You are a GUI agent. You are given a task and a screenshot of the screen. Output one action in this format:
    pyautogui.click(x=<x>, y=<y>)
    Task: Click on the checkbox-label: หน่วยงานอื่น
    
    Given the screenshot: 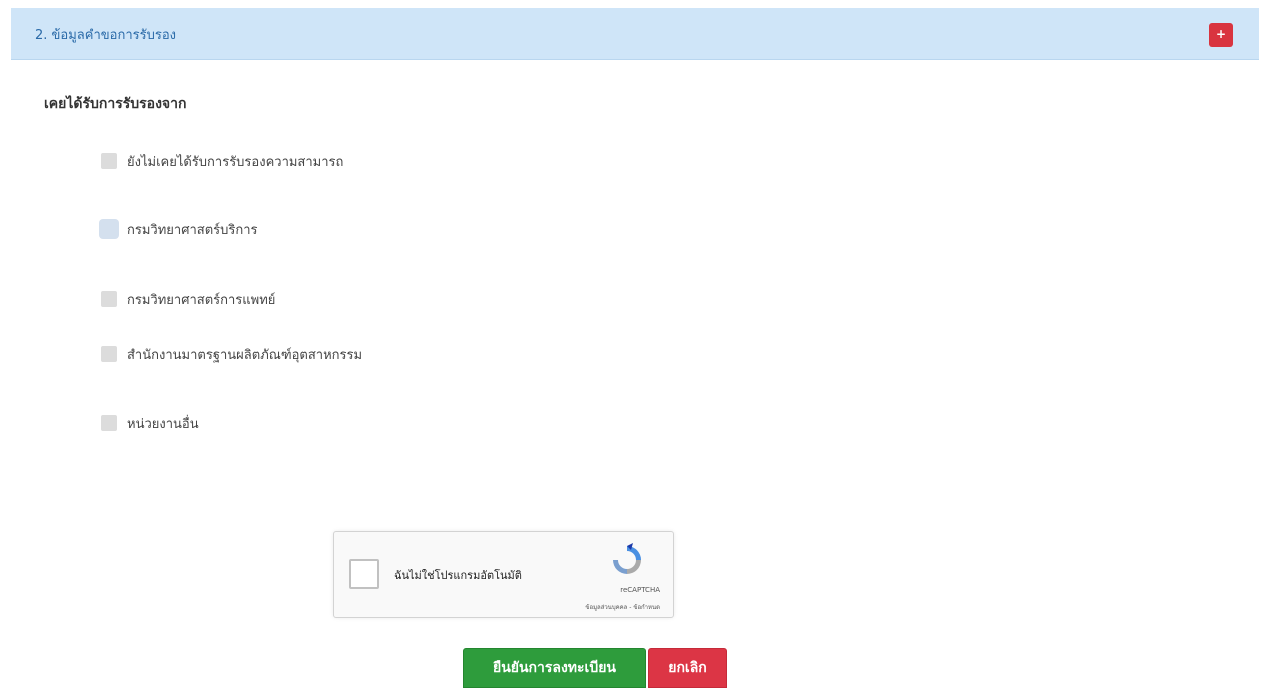 What is the action you would take?
    pyautogui.click(x=163, y=424)
    